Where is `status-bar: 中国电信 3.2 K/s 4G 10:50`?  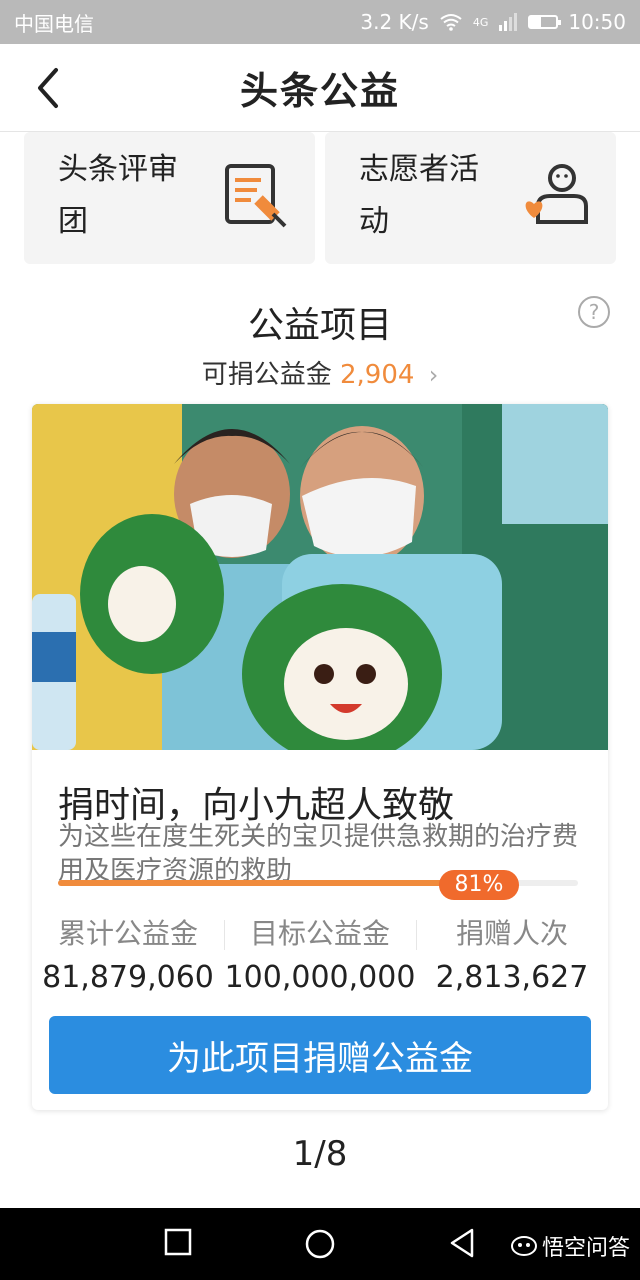
status-bar: 中国电信 3.2 K/s 4G 10:50 is located at coordinates (320, 22).